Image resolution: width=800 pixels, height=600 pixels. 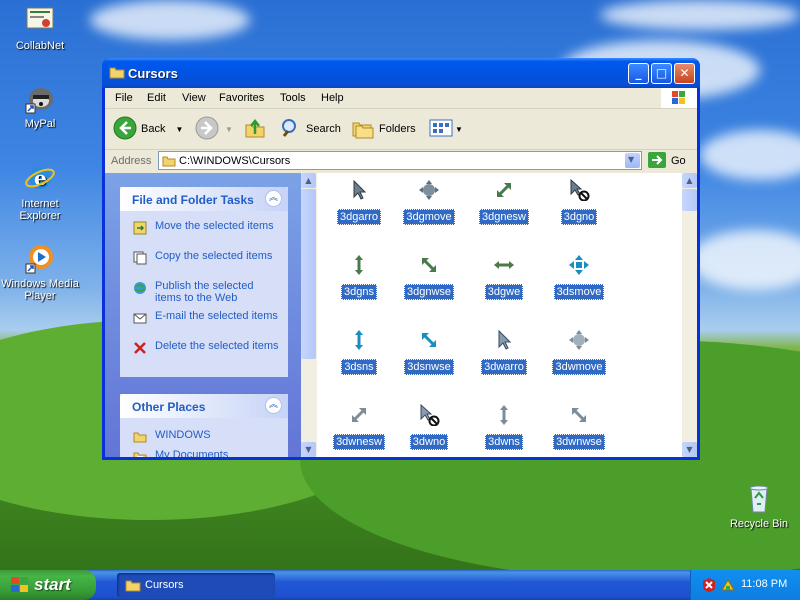 I want to click on file-item: 3dgnwse, so click(x=429, y=283).